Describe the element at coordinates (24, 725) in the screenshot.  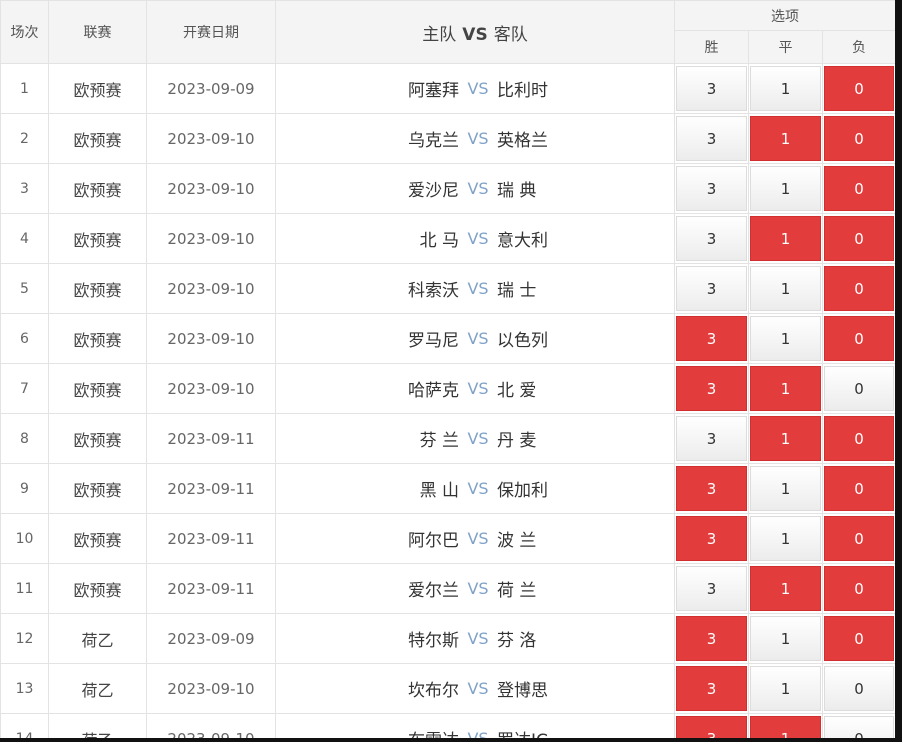
I see `match-number: 14` at that location.